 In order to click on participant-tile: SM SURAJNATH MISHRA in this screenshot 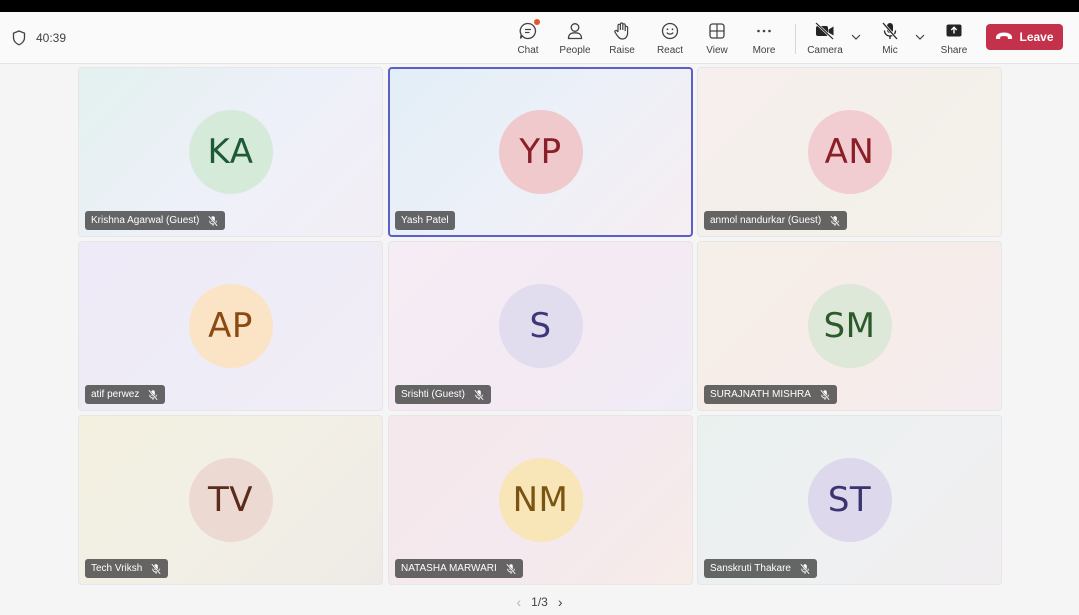, I will do `click(849, 326)`.